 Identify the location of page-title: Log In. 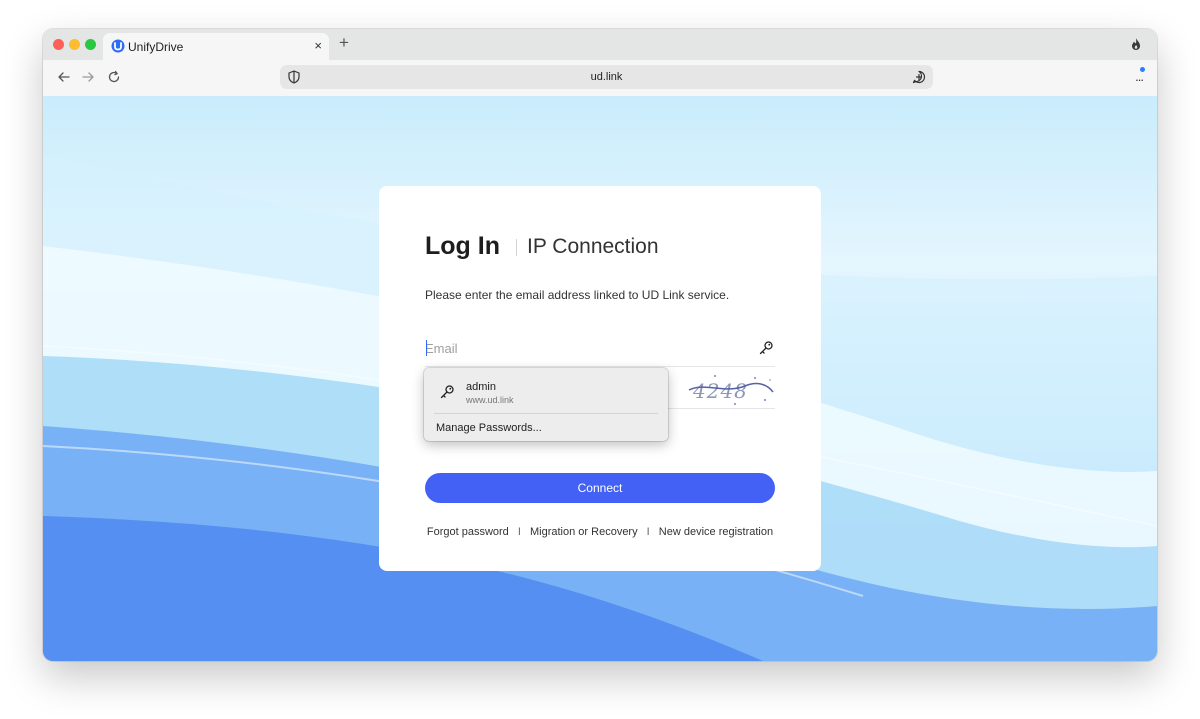
(462, 246).